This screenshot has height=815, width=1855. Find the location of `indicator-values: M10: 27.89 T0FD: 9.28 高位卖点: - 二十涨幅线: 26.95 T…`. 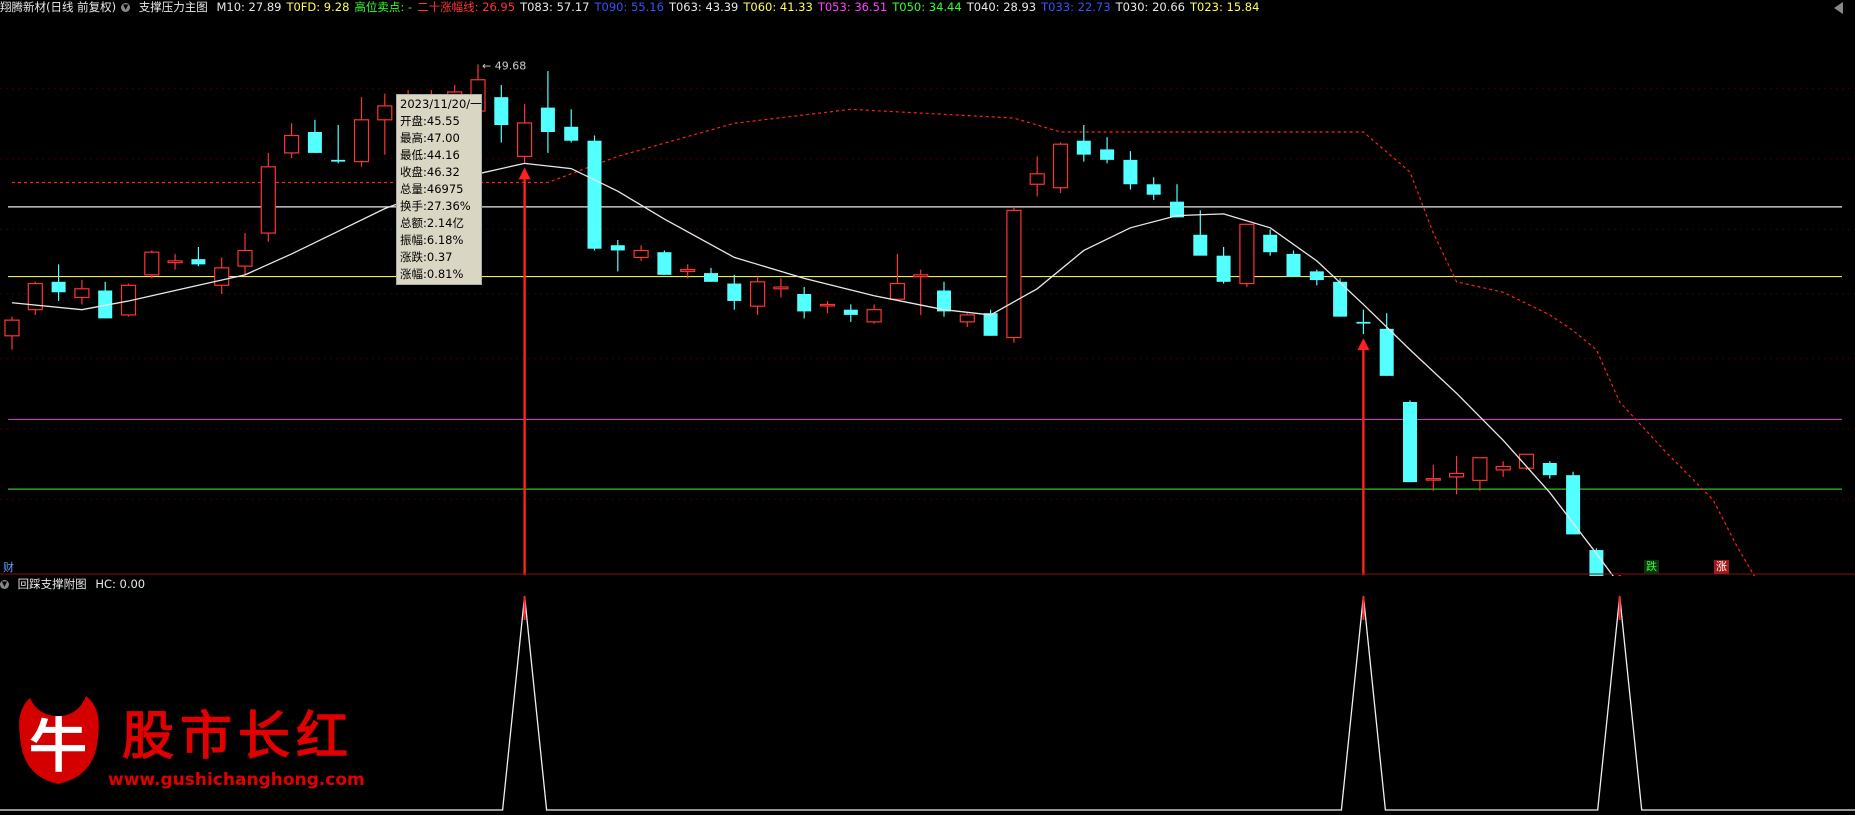

indicator-values: M10: 27.89 T0FD: 9.28 高位卖点: - 二十涨幅线: 26.95 T… is located at coordinates (740, 7).